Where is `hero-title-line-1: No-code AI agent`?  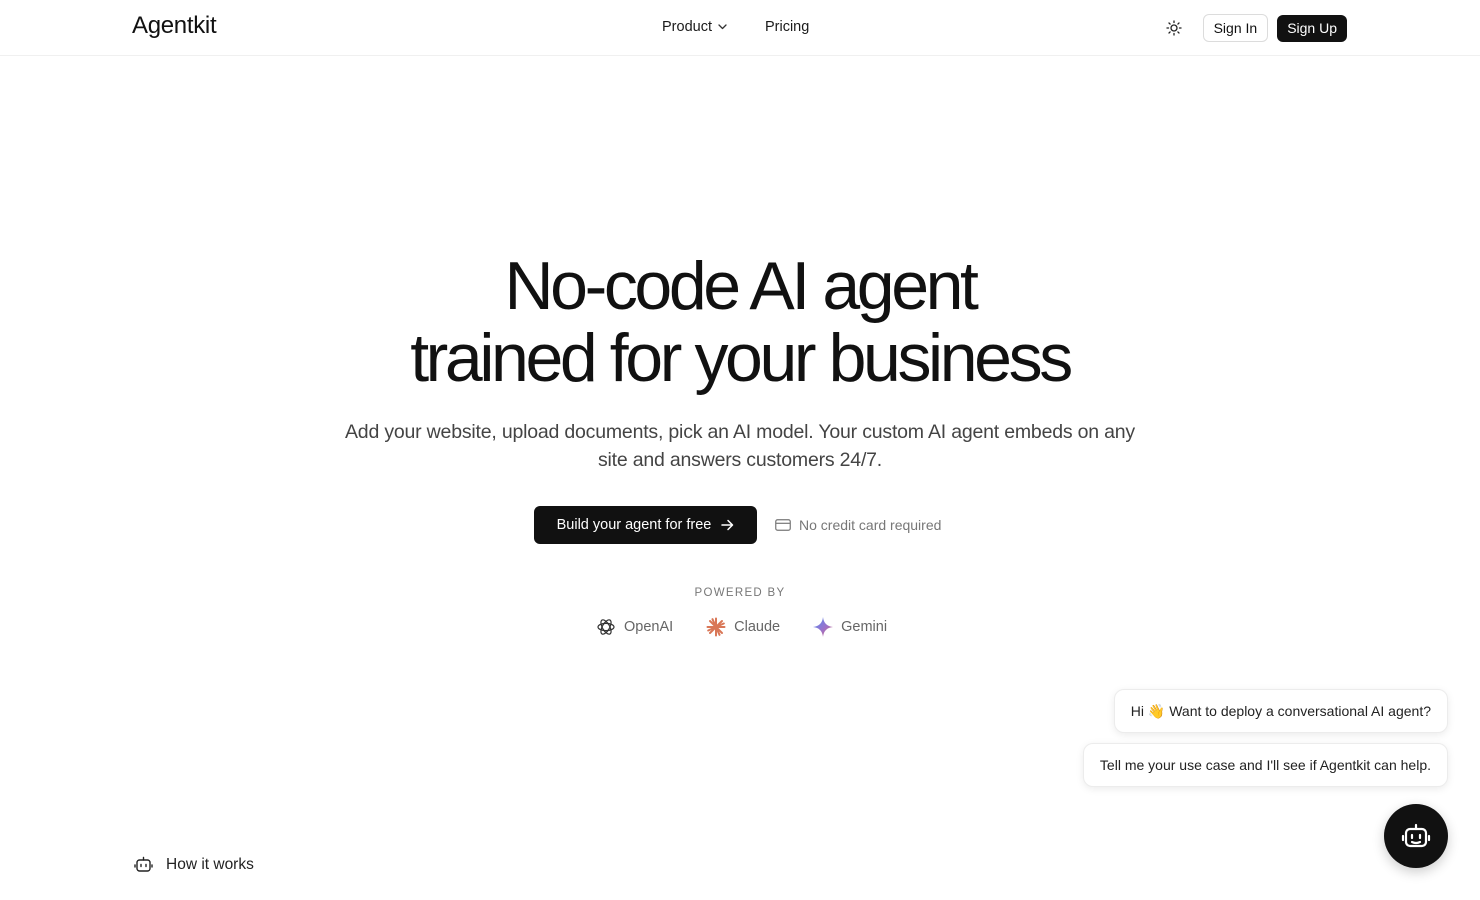
hero-title-line-1: No-code AI agent is located at coordinates (741, 286).